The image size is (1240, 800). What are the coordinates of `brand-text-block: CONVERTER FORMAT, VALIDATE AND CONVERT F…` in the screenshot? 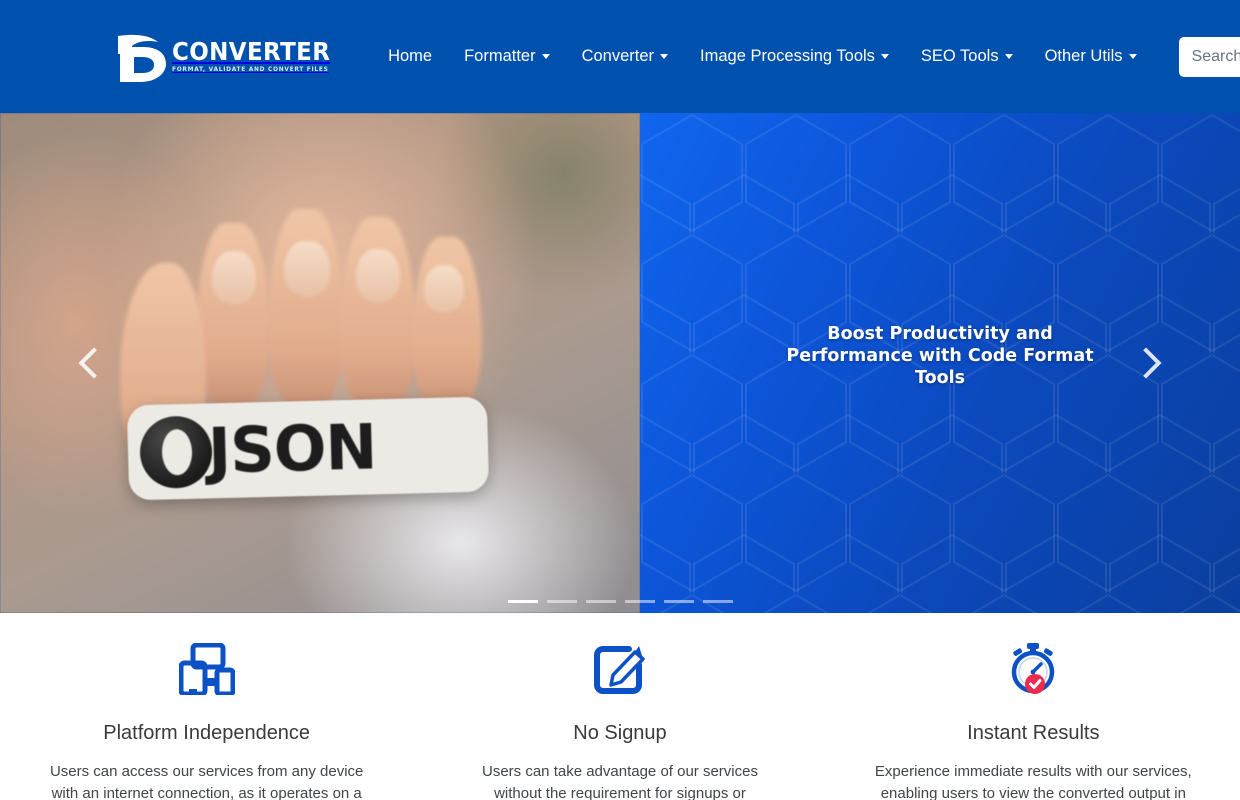 It's located at (258, 56).